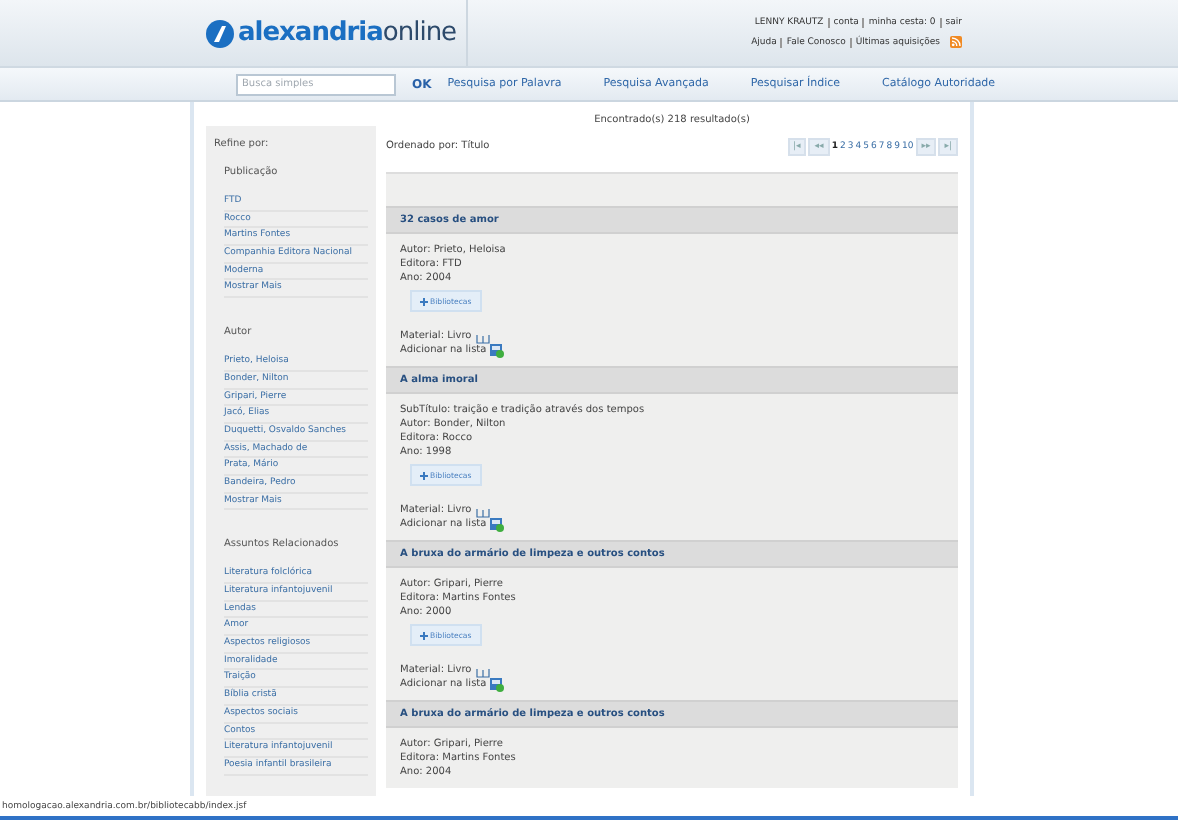  What do you see at coordinates (220, 33) in the screenshot?
I see `logo-icon` at bounding box center [220, 33].